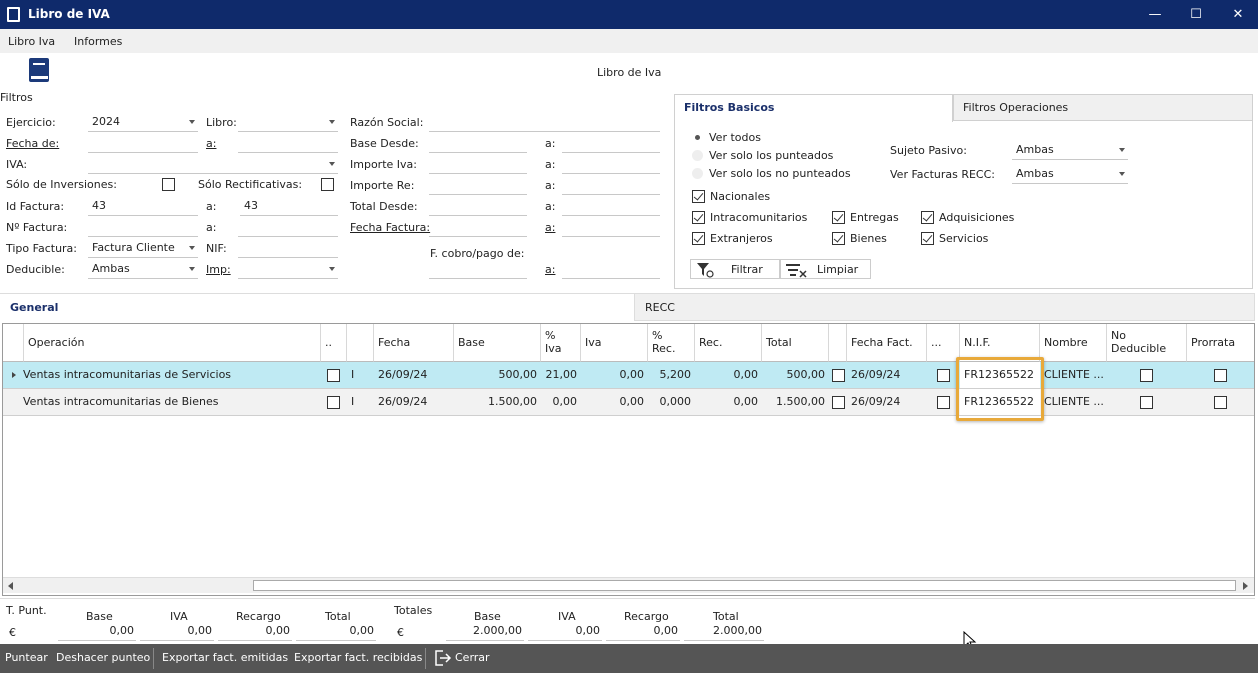  Describe the element at coordinates (838, 238) in the screenshot. I see `bienes-checkbox` at that location.